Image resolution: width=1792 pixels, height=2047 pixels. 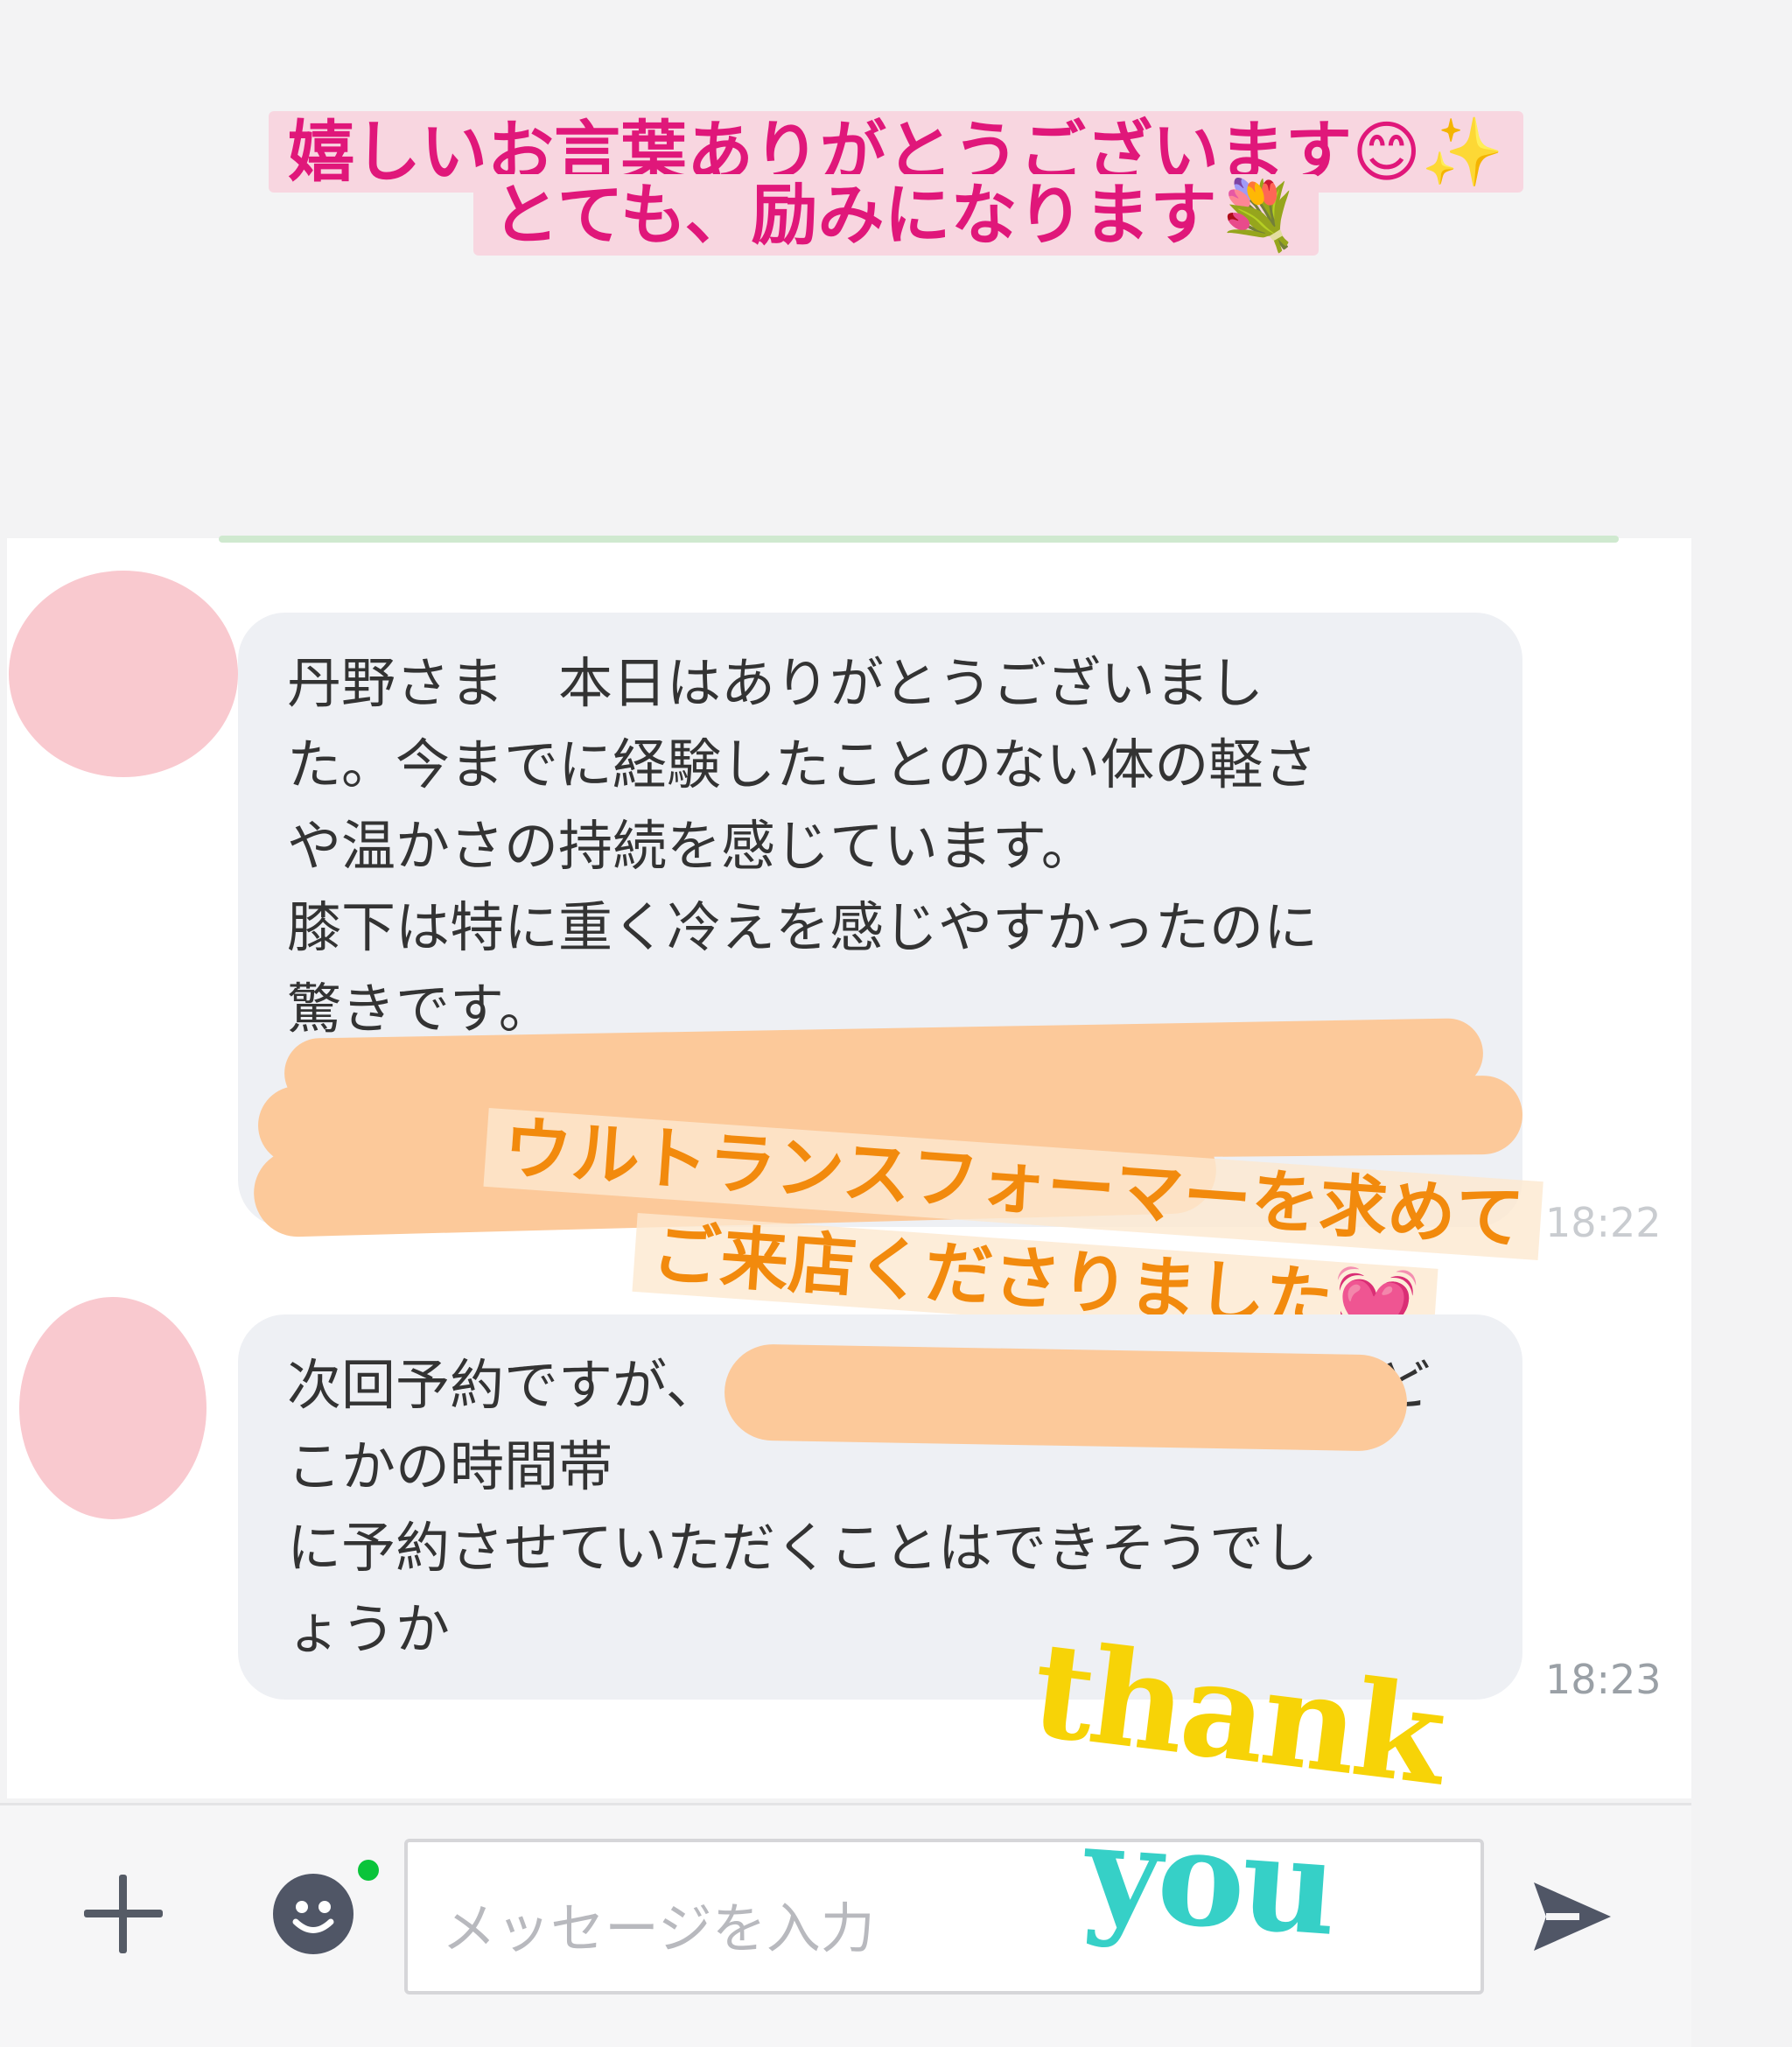 I want to click on smiley-icon, so click(x=313, y=1914).